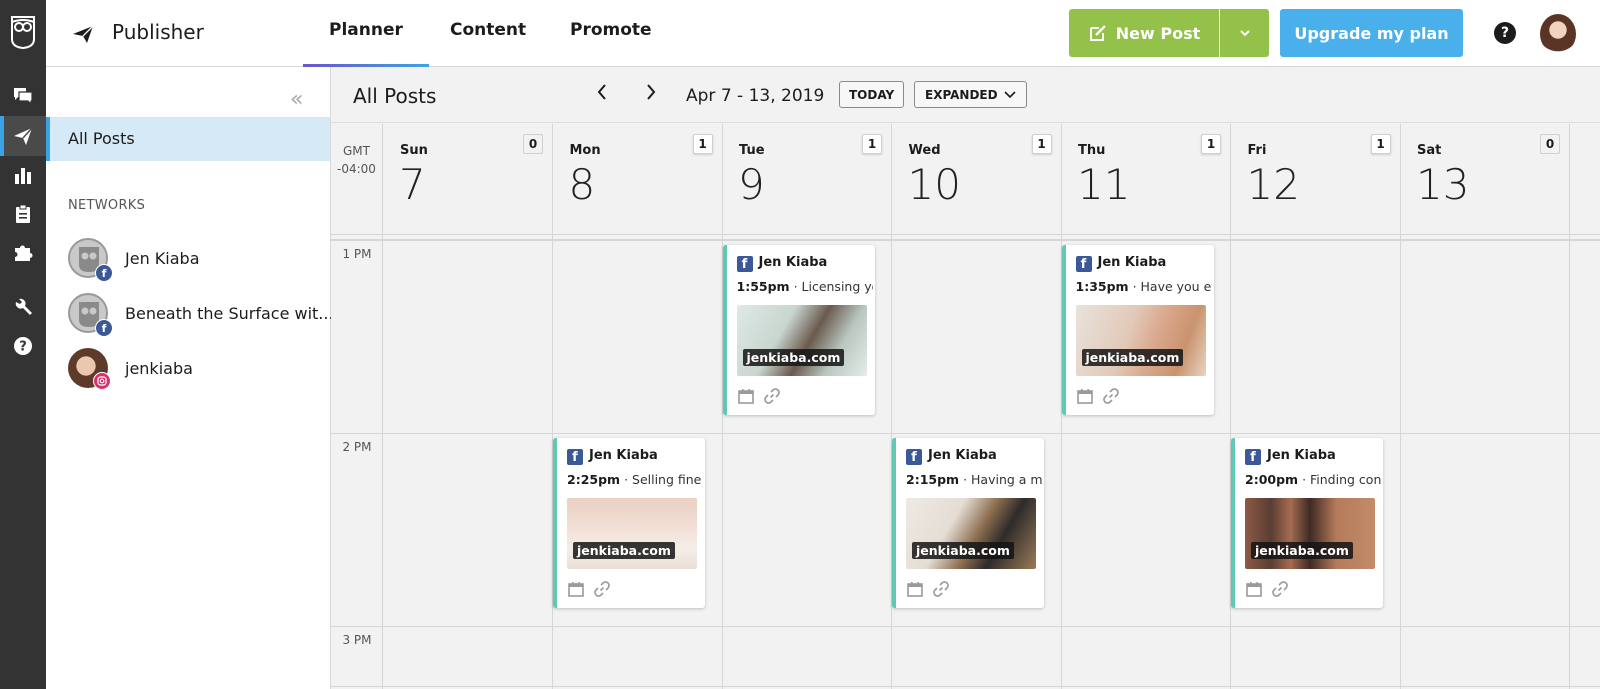 The width and height of the screenshot is (1600, 689). I want to click on network-item: f Jen Kiaba, so click(198, 260).